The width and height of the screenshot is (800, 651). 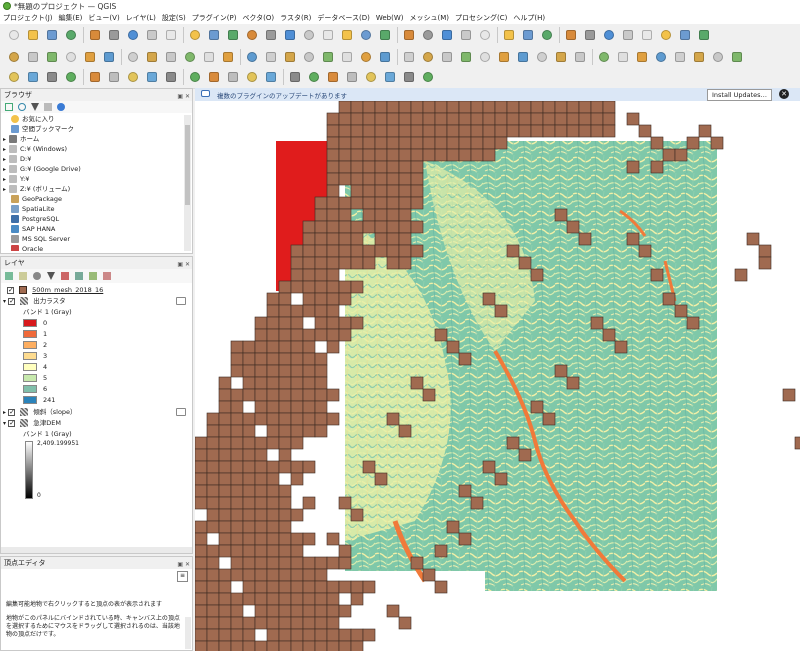 What do you see at coordinates (33, 209) in the screenshot?
I see `browser-item: SpatiaLite` at bounding box center [33, 209].